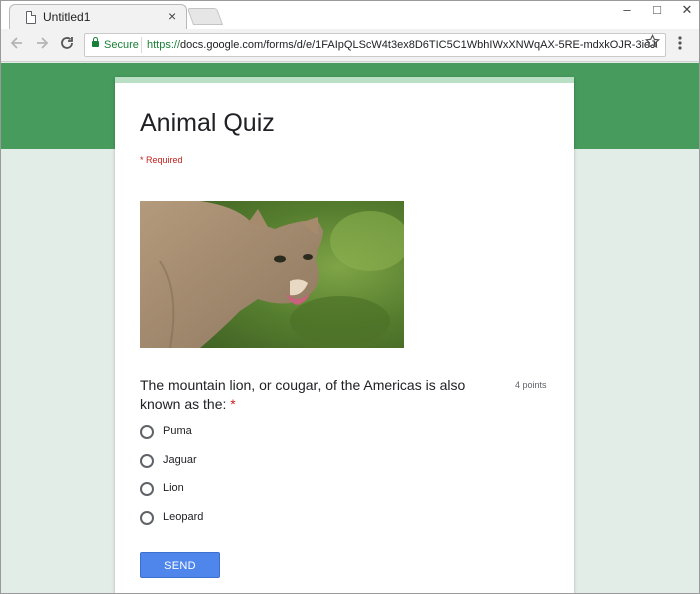 Image resolution: width=700 pixels, height=594 pixels. What do you see at coordinates (687, 10) in the screenshot?
I see `close-window-icon: ✕` at bounding box center [687, 10].